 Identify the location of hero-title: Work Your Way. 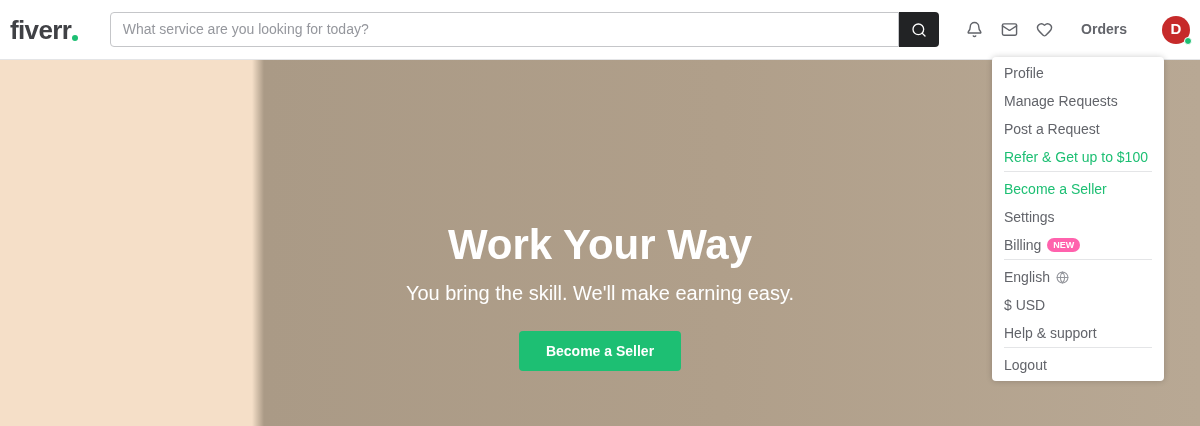
(600, 245).